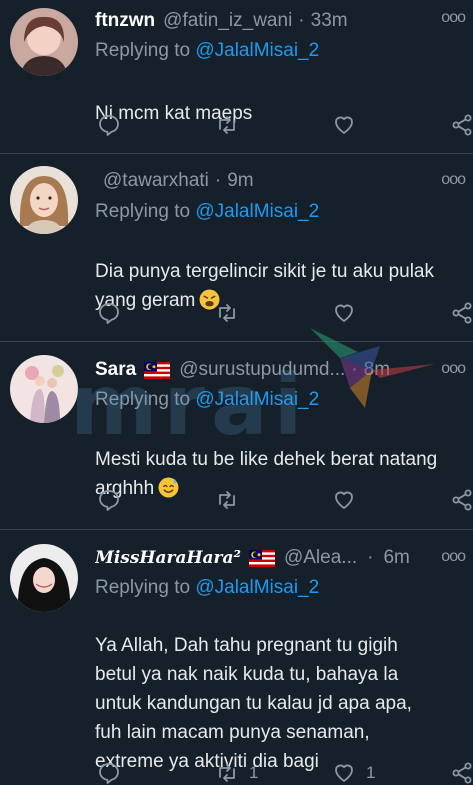  I want to click on retweet-count: 1, so click(254, 772).